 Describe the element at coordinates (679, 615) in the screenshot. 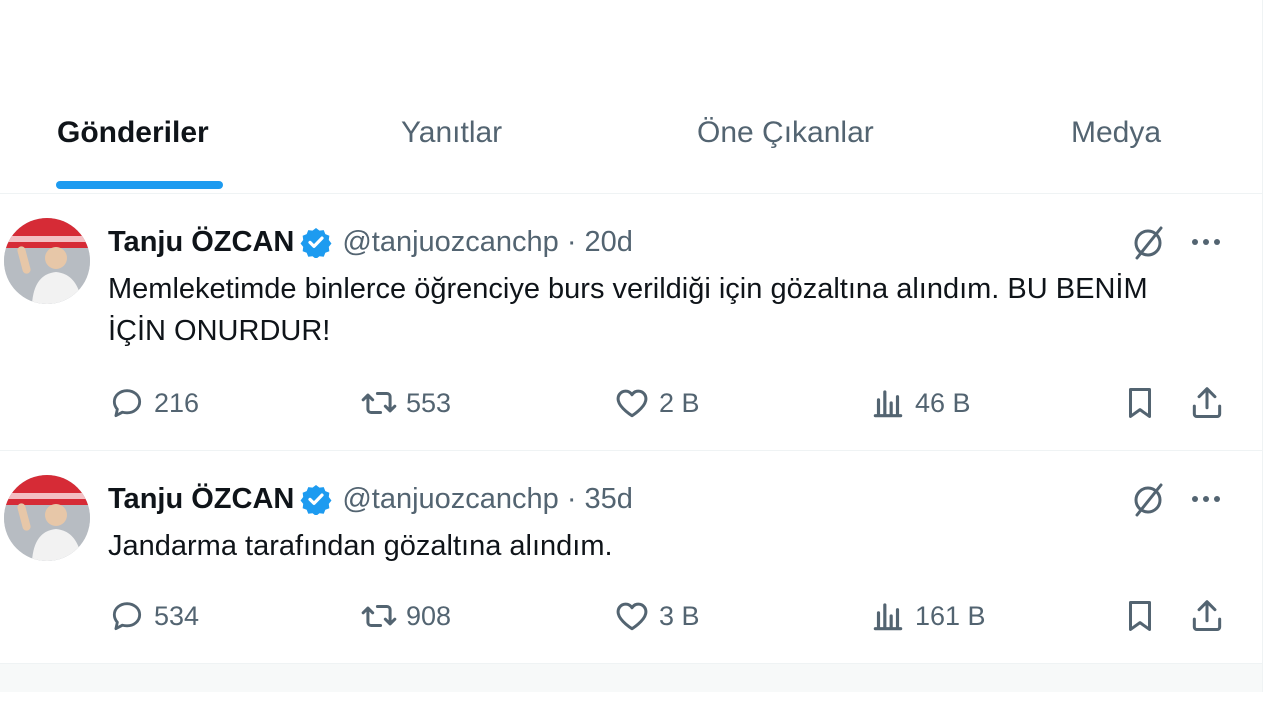

I see `like-count: 3 B` at that location.